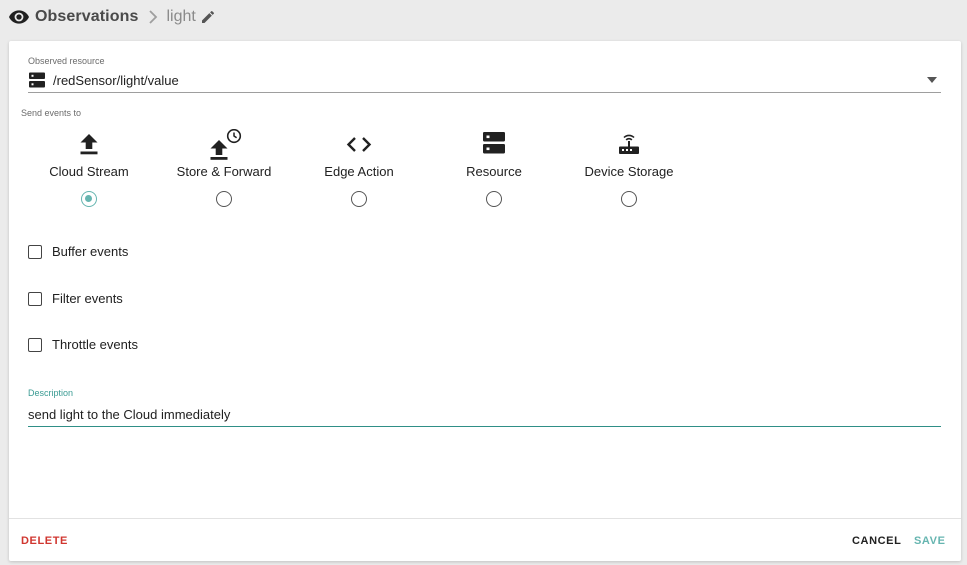 This screenshot has width=967, height=565. Describe the element at coordinates (19, 17) in the screenshot. I see `eye-icon` at that location.